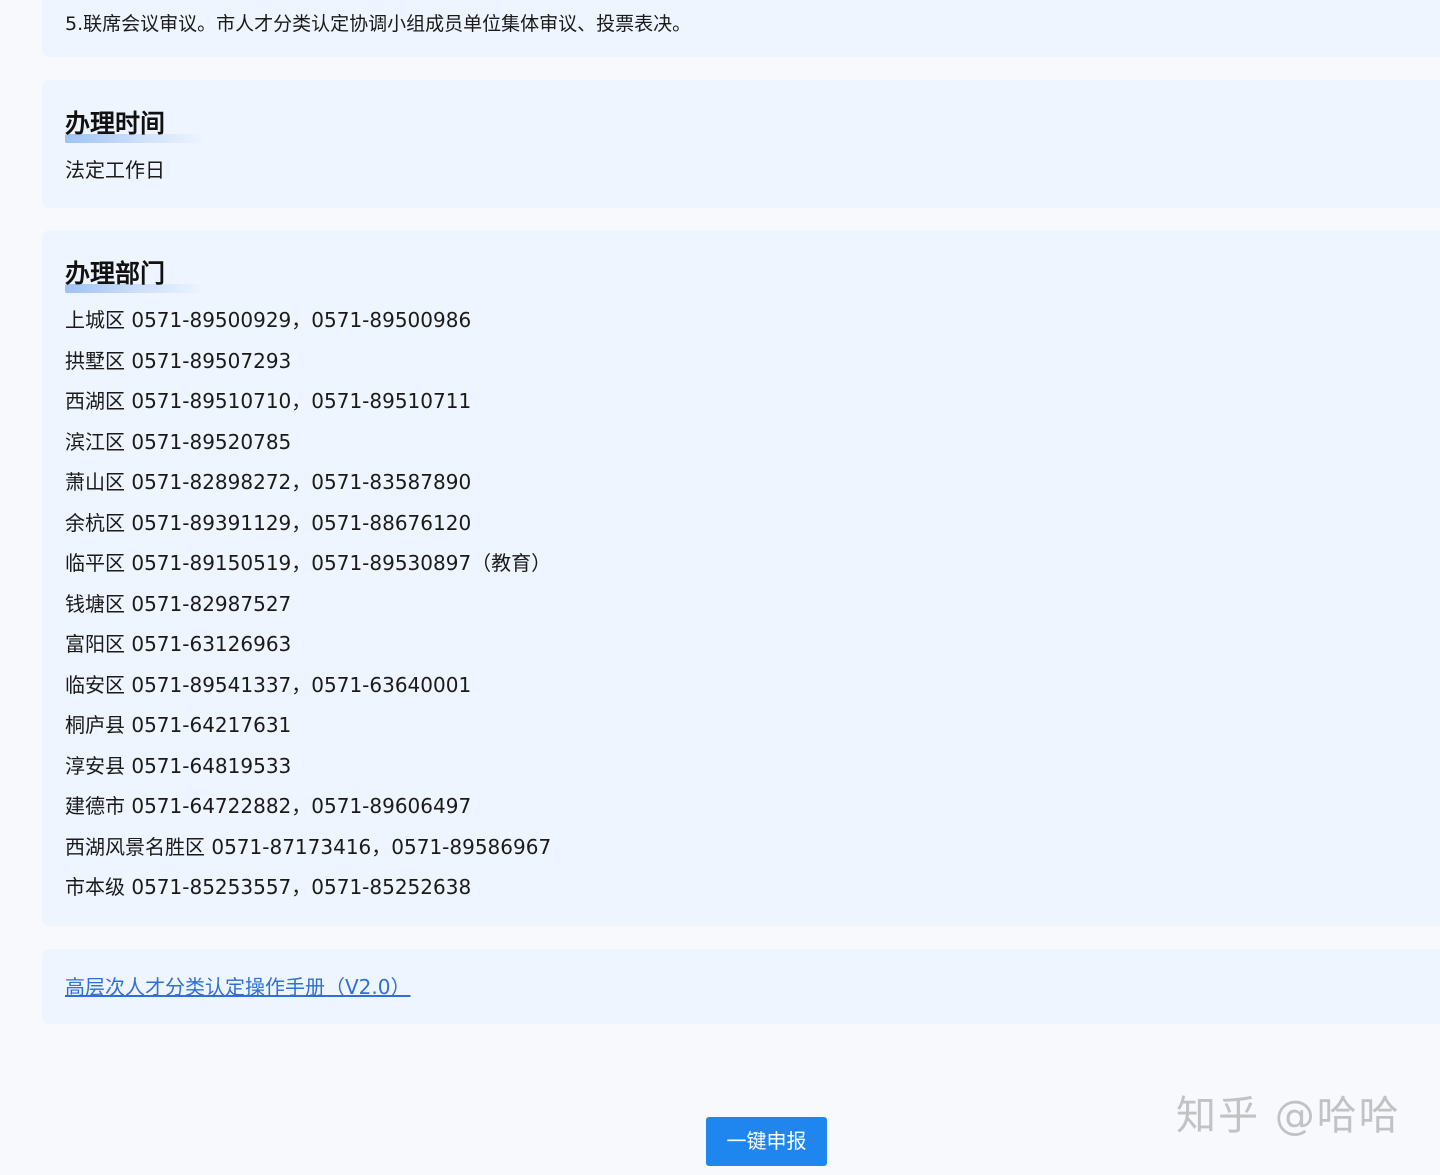  What do you see at coordinates (178, 360) in the screenshot?
I see `department-item: 拱墅区 0571-89507293` at bounding box center [178, 360].